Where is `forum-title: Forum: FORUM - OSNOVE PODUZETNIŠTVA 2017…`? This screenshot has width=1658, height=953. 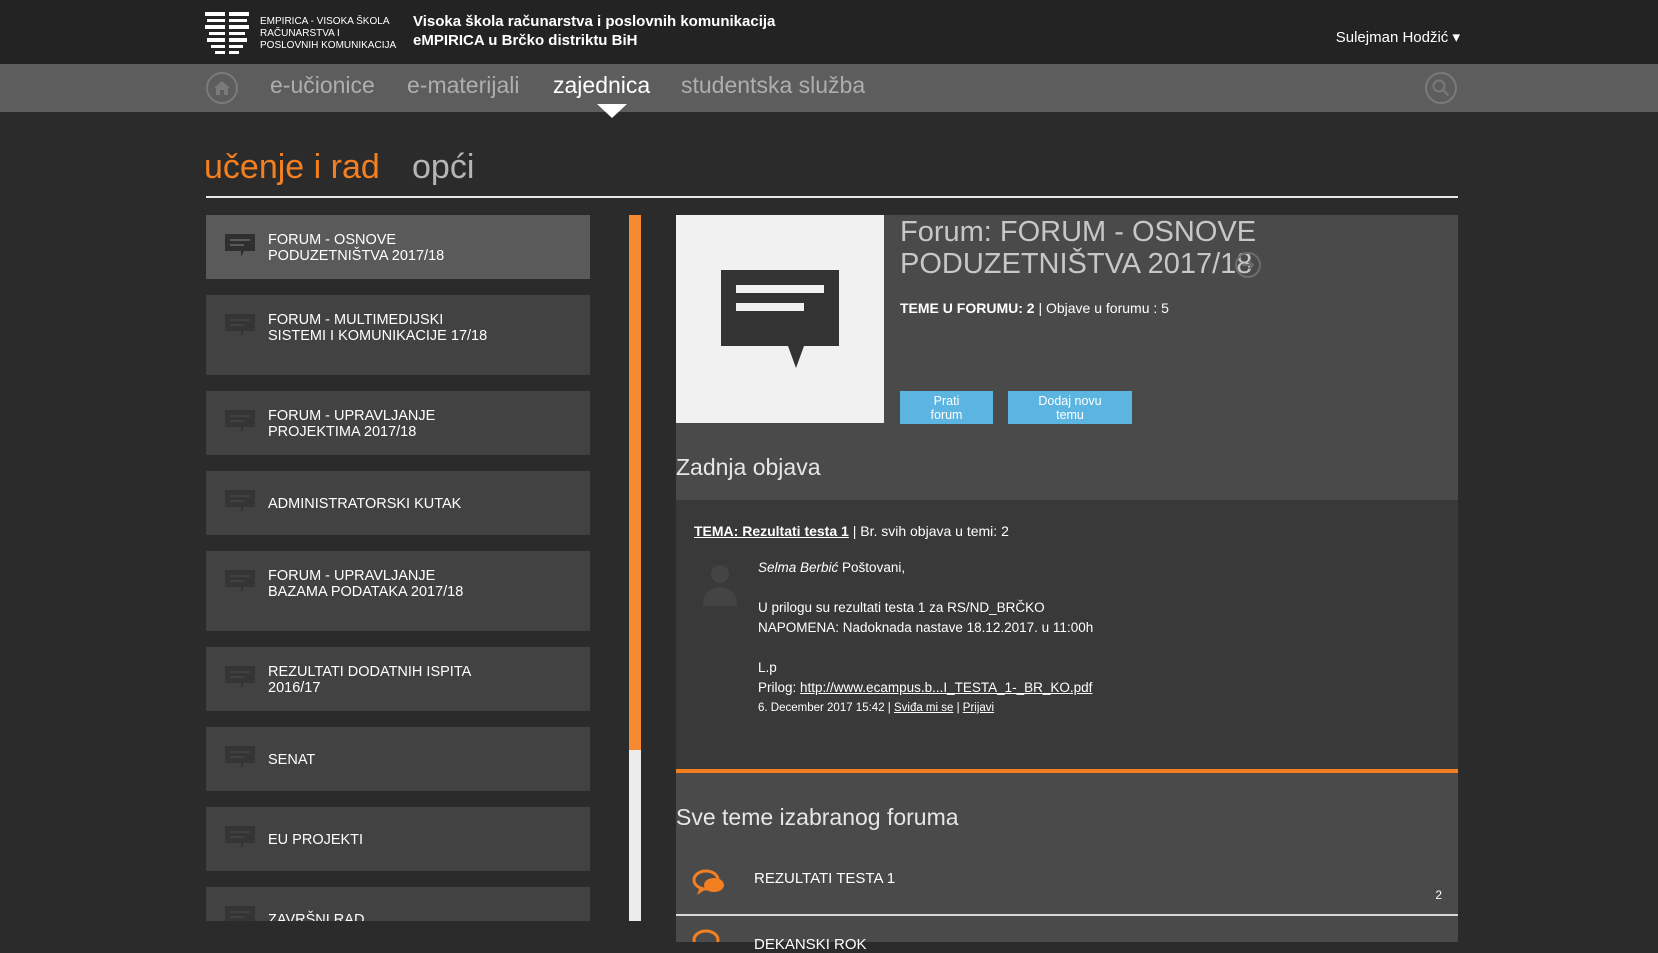
forum-title: Forum: FORUM - OSNOVE PODUZETNIŠTVA 2017… is located at coordinates (1078, 248).